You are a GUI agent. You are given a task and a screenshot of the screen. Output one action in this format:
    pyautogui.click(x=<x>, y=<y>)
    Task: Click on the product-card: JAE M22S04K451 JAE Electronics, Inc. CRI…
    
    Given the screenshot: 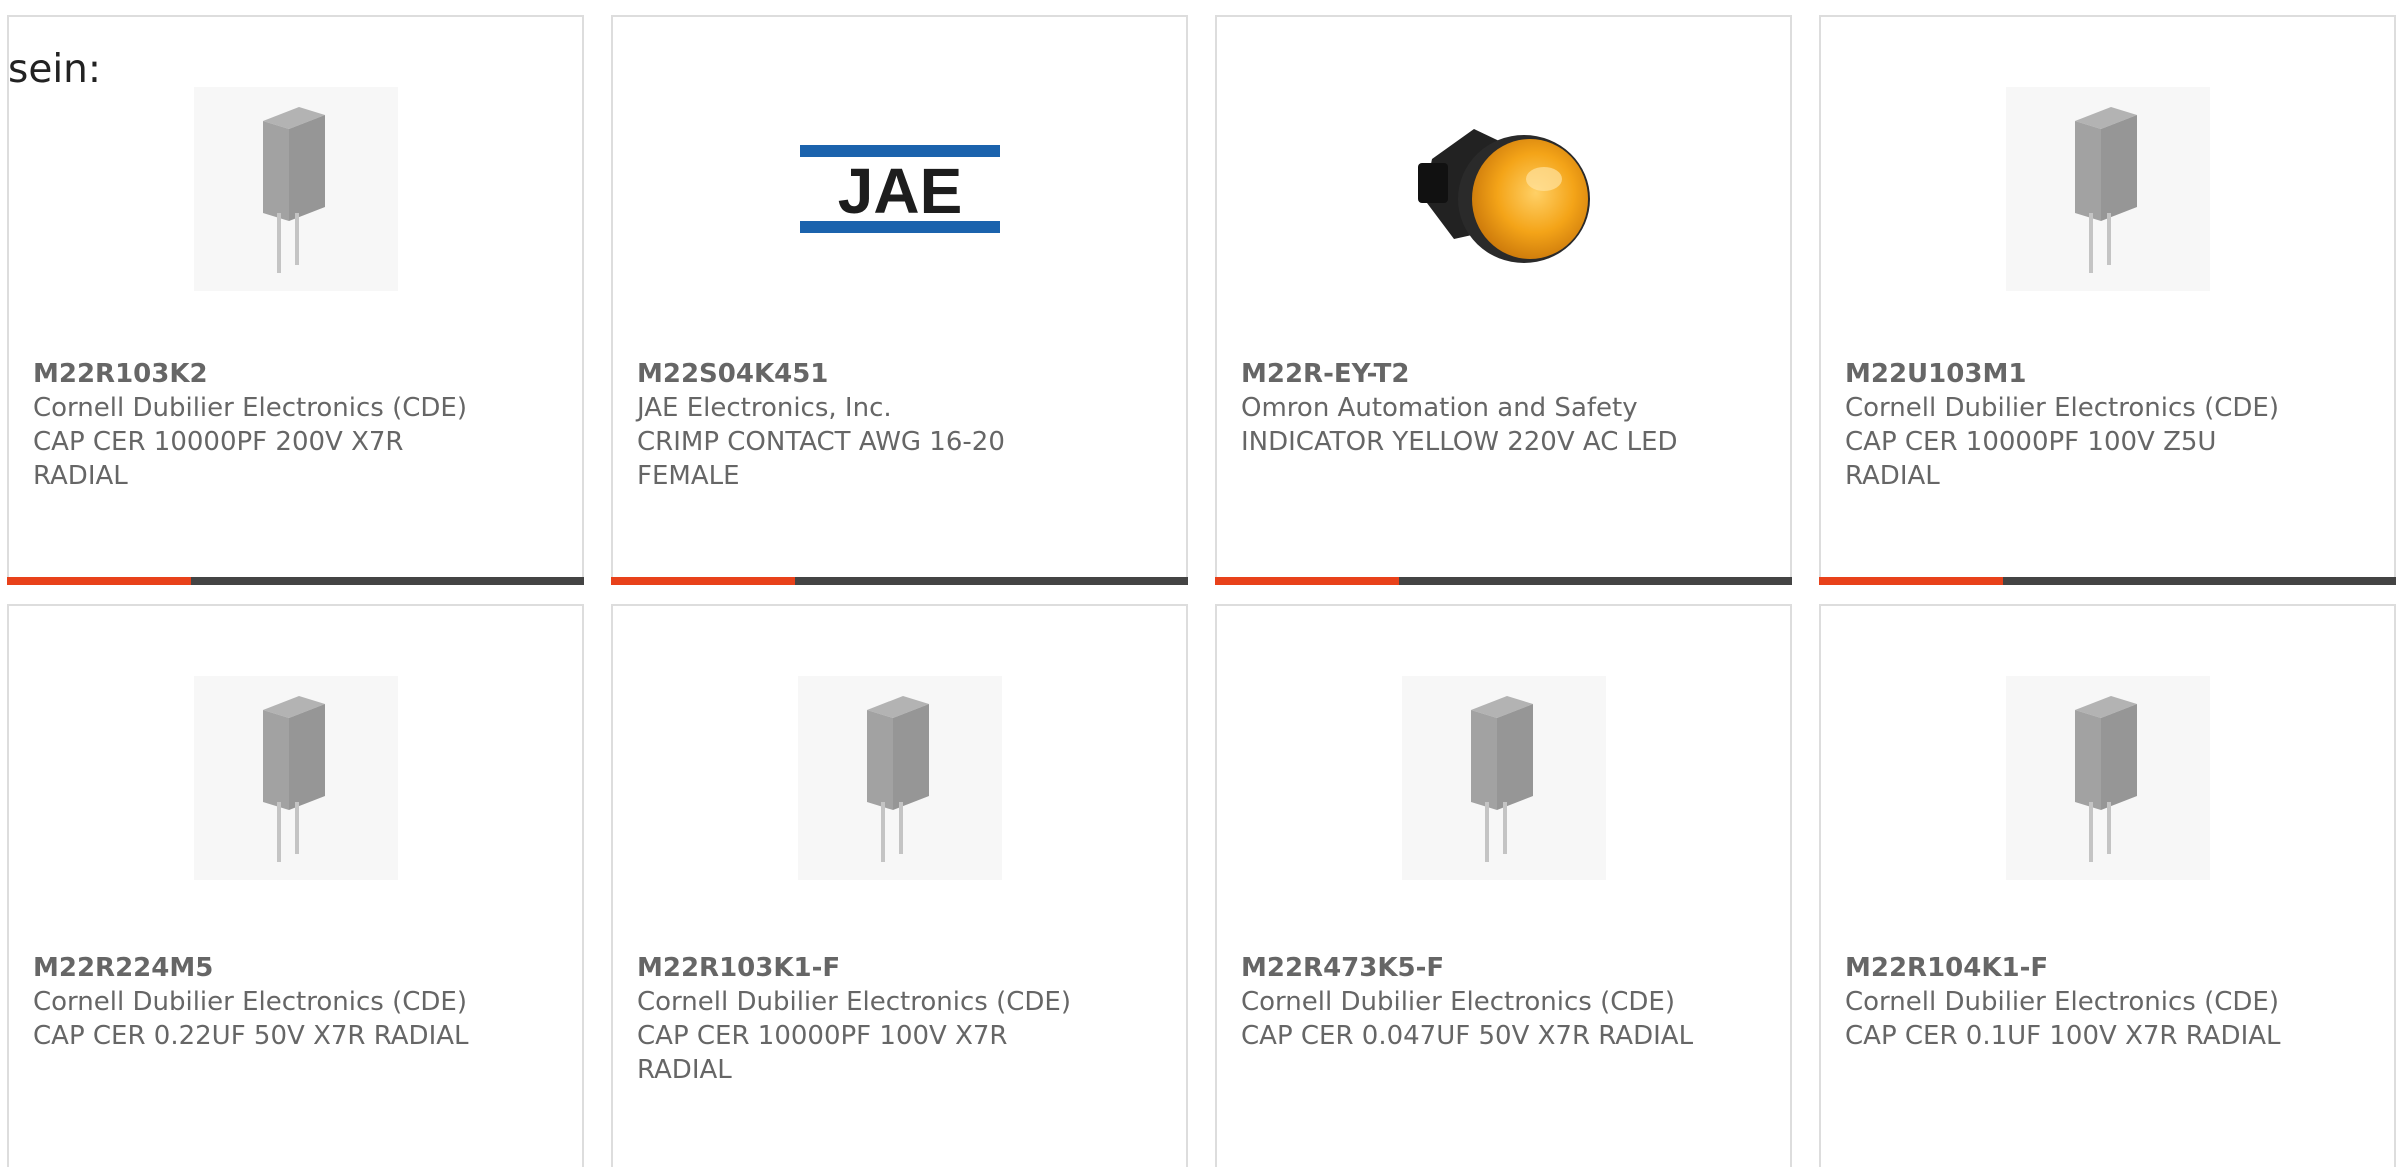 What is the action you would take?
    pyautogui.click(x=899, y=300)
    